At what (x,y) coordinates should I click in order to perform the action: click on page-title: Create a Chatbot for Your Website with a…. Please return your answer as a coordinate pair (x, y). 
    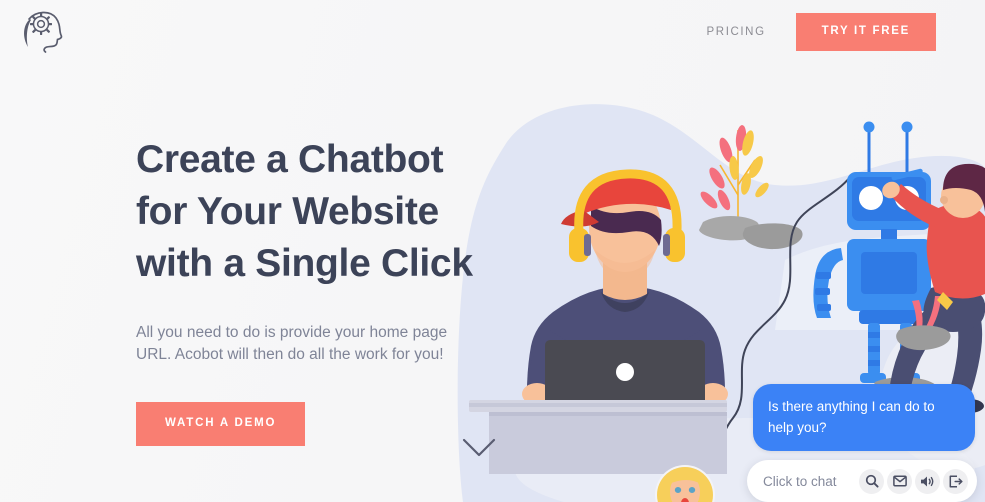
    Looking at the image, I should click on (306, 212).